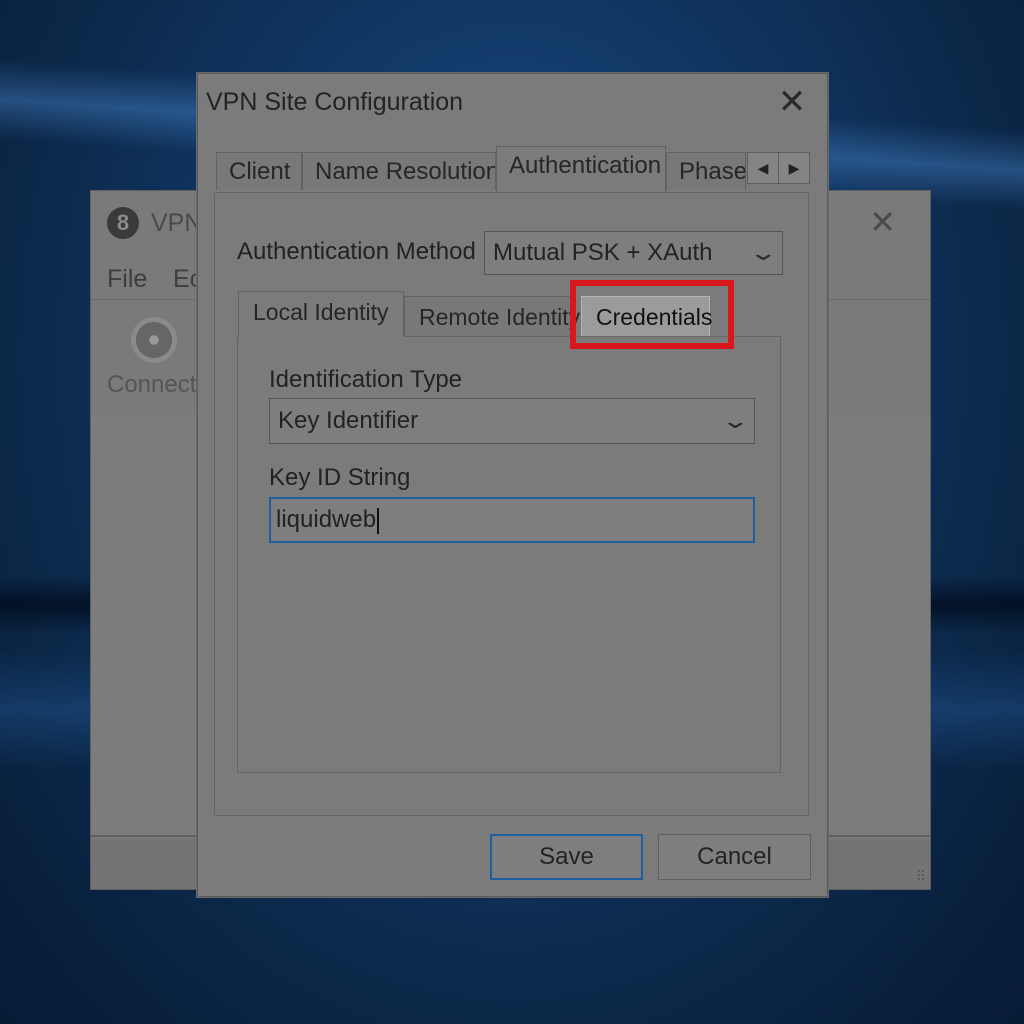 This screenshot has width=1024, height=1024. Describe the element at coordinates (792, 102) in the screenshot. I see `dialog-close-icon: ✕` at that location.